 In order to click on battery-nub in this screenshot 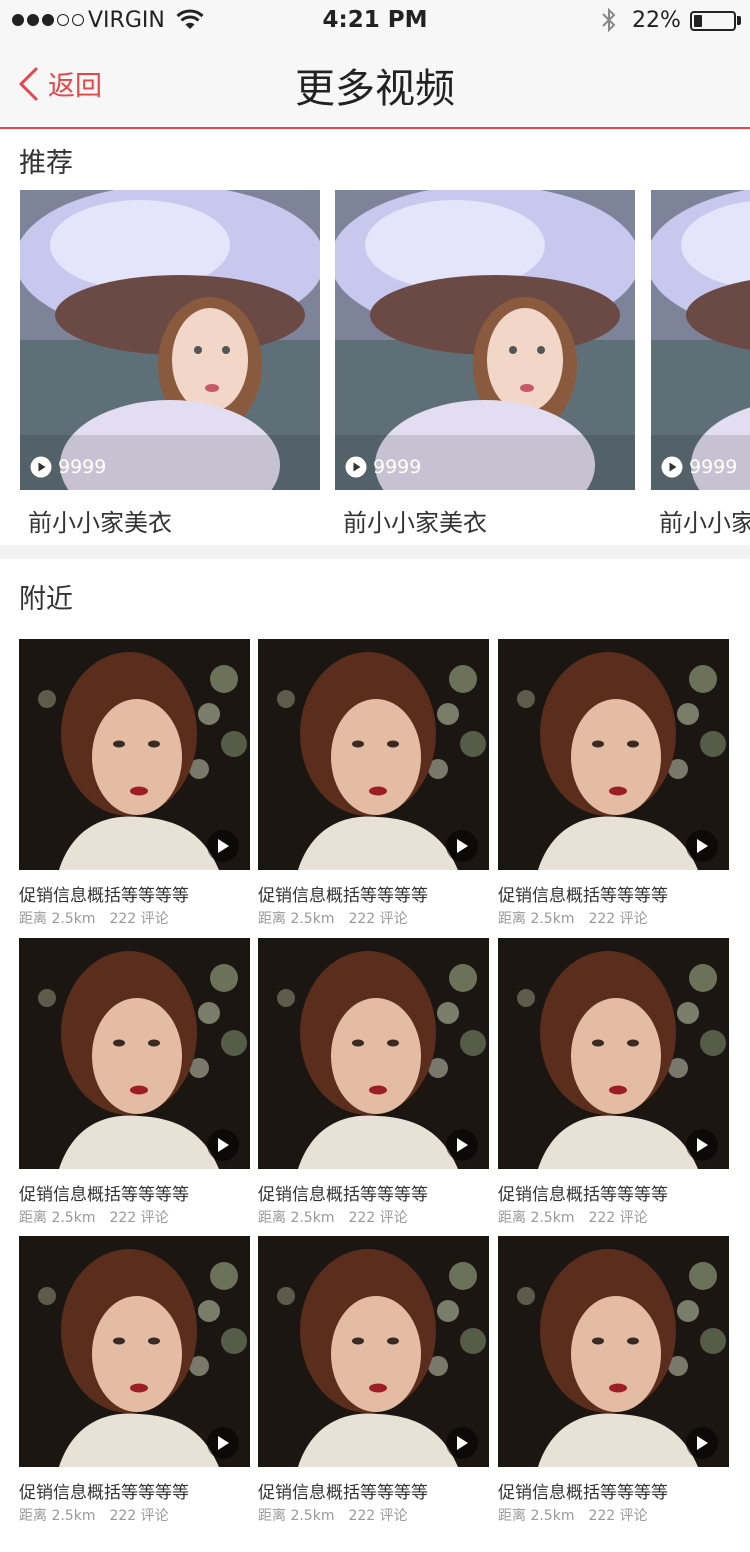, I will do `click(739, 20)`.